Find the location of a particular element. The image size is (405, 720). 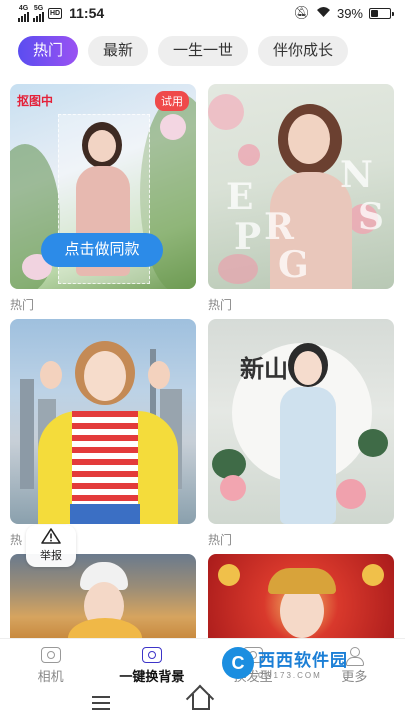

network-4g: 4G is located at coordinates (23, 13).